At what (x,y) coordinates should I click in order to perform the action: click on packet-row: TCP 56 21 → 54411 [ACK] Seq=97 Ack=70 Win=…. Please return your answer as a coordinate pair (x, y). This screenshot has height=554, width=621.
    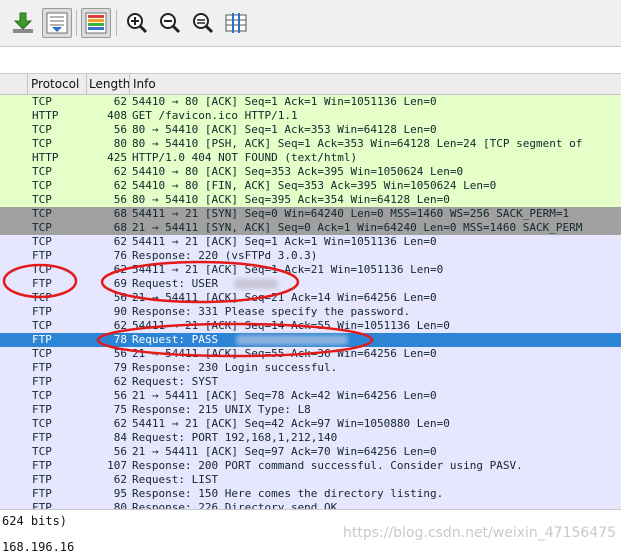
    Looking at the image, I should click on (310, 452).